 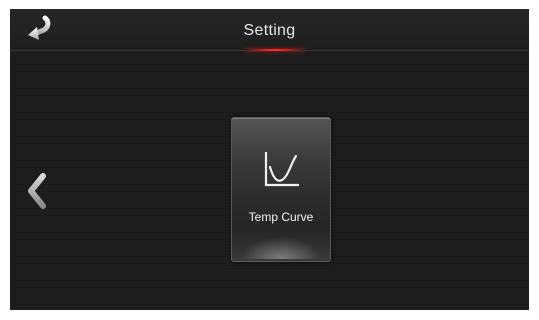 I want to click on previous-page-button, so click(x=37, y=191).